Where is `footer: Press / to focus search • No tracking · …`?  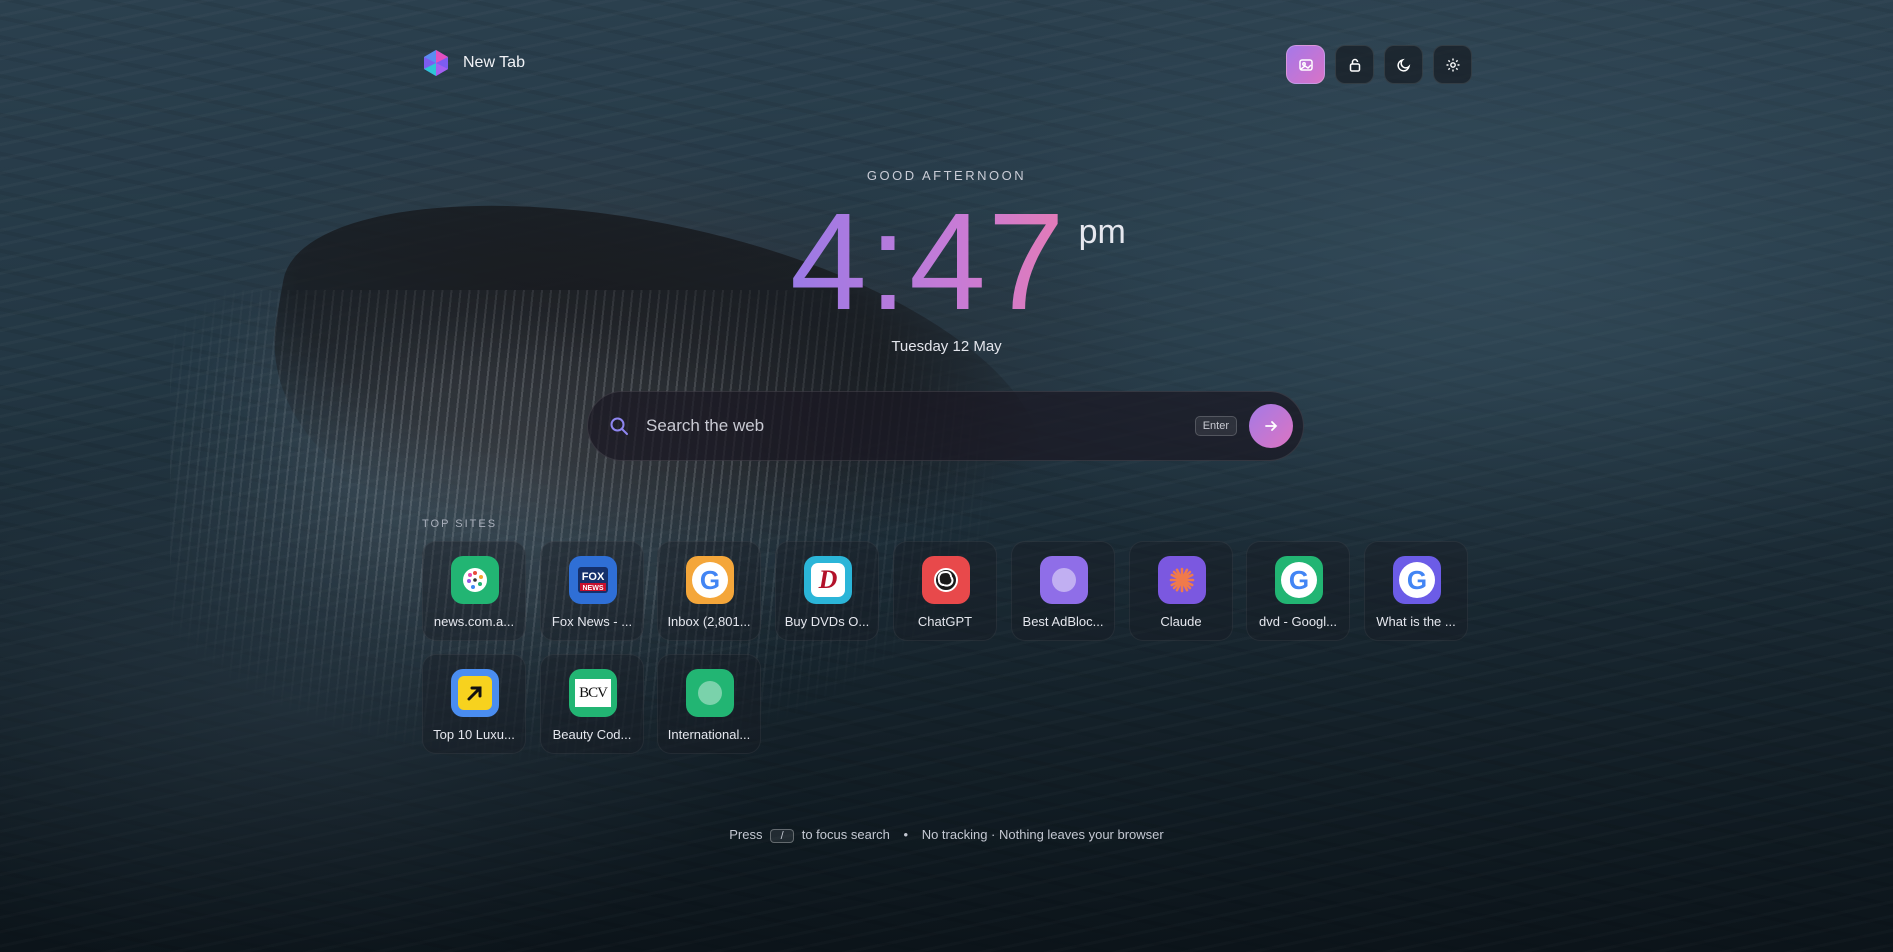 footer: Press / to focus search • No tracking · … is located at coordinates (946, 835).